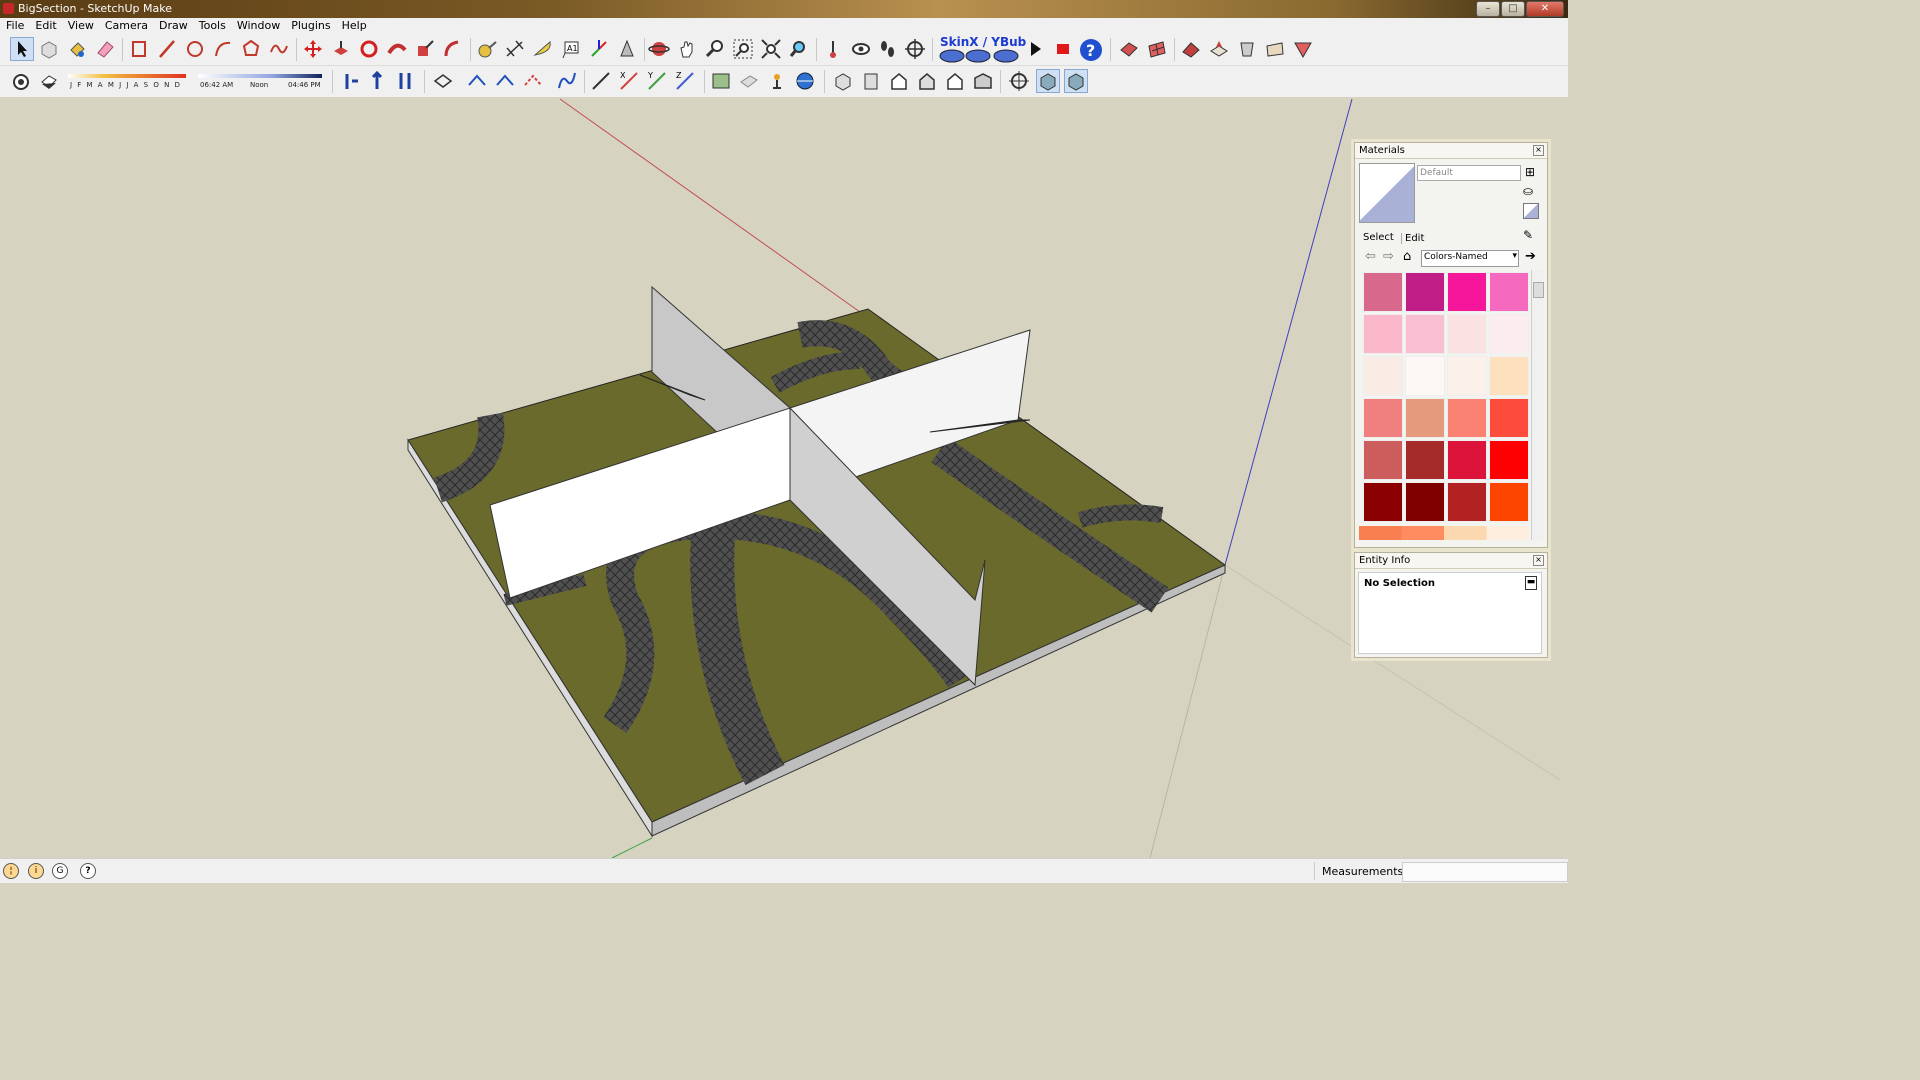  What do you see at coordinates (173, 25) in the screenshot?
I see `menu-draw: Draw` at bounding box center [173, 25].